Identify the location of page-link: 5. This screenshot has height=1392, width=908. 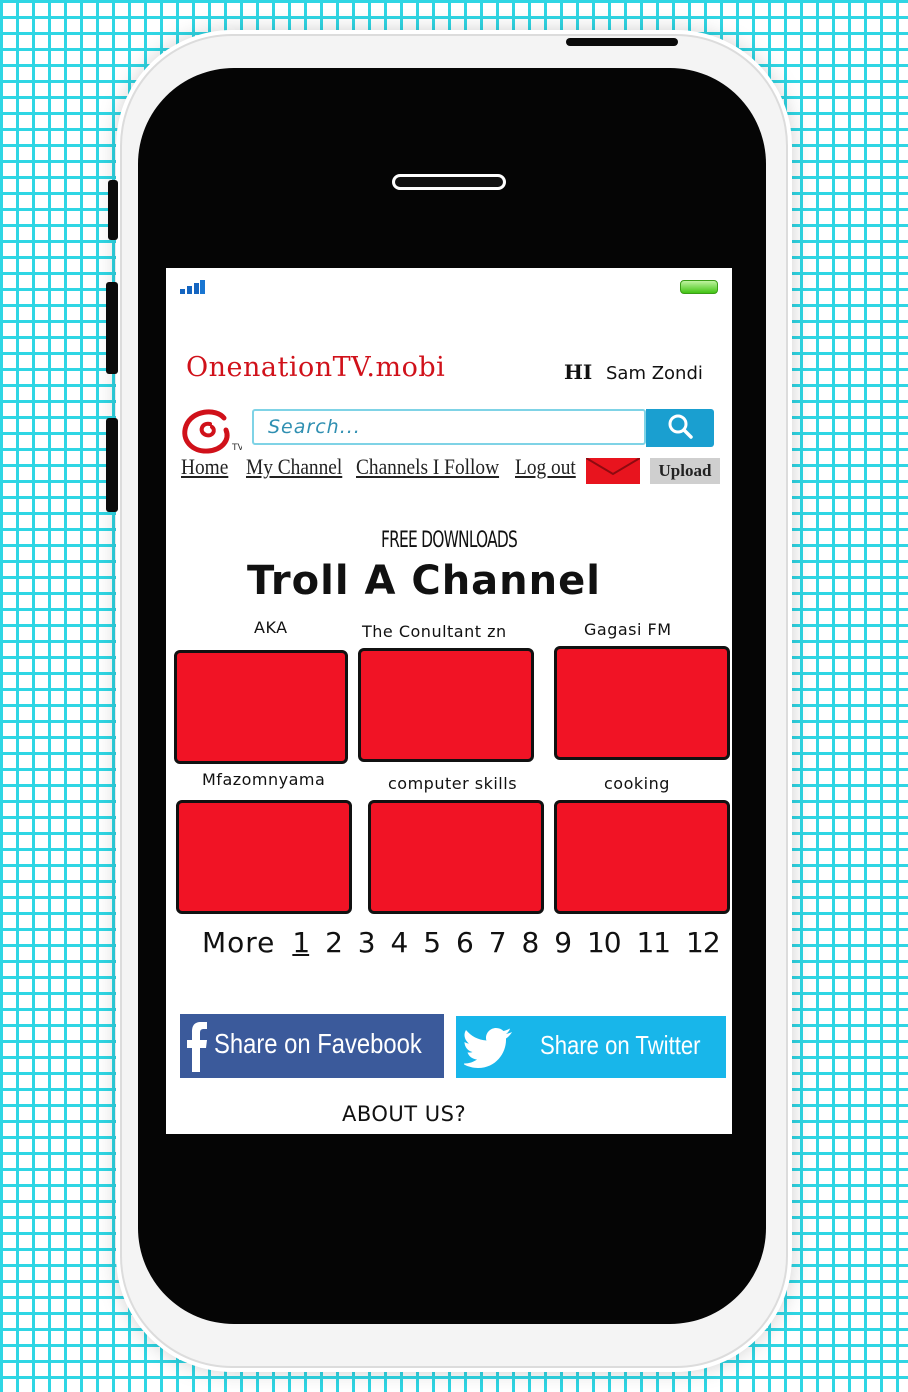
(432, 942).